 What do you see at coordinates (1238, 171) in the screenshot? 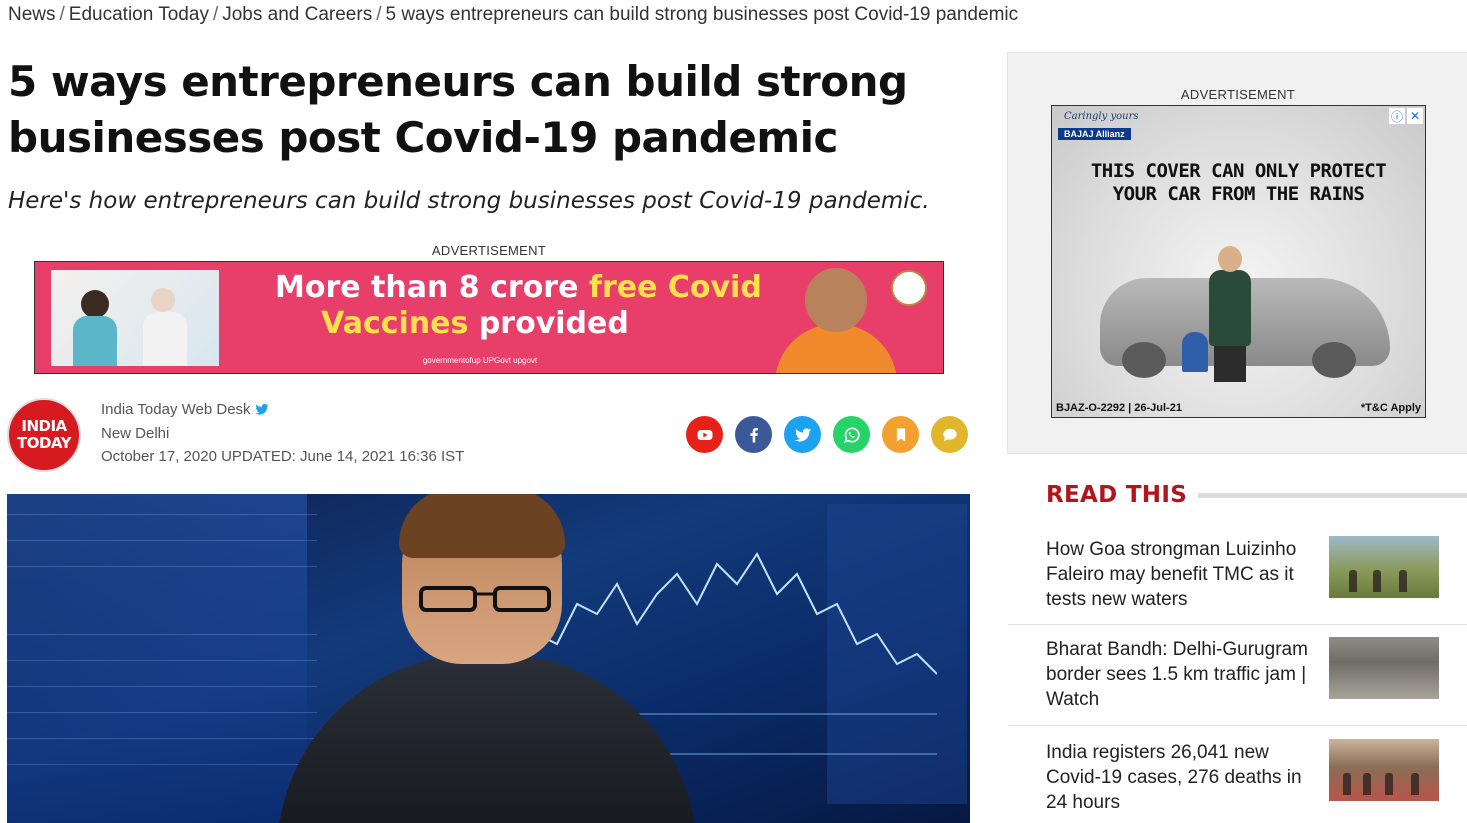
I see `ad-headline-line1: THIS COVER CAN ONLY PROTECT` at bounding box center [1238, 171].